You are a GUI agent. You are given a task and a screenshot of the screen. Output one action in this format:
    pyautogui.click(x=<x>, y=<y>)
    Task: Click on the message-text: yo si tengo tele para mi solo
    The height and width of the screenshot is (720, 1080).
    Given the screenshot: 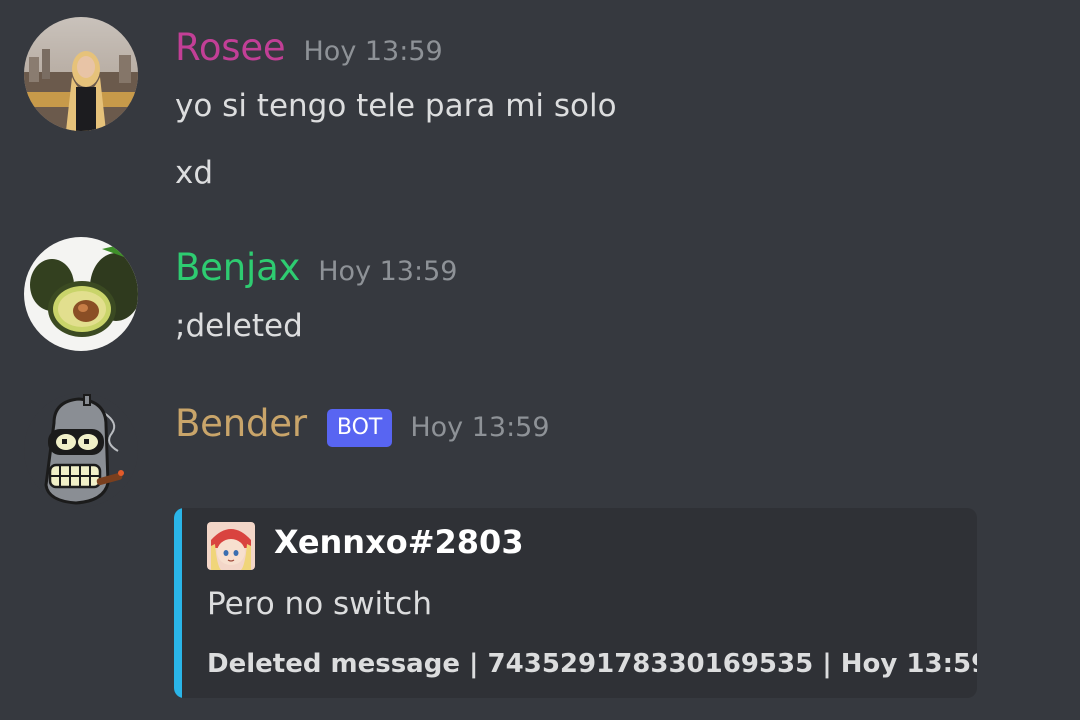 What is the action you would take?
    pyautogui.click(x=396, y=106)
    